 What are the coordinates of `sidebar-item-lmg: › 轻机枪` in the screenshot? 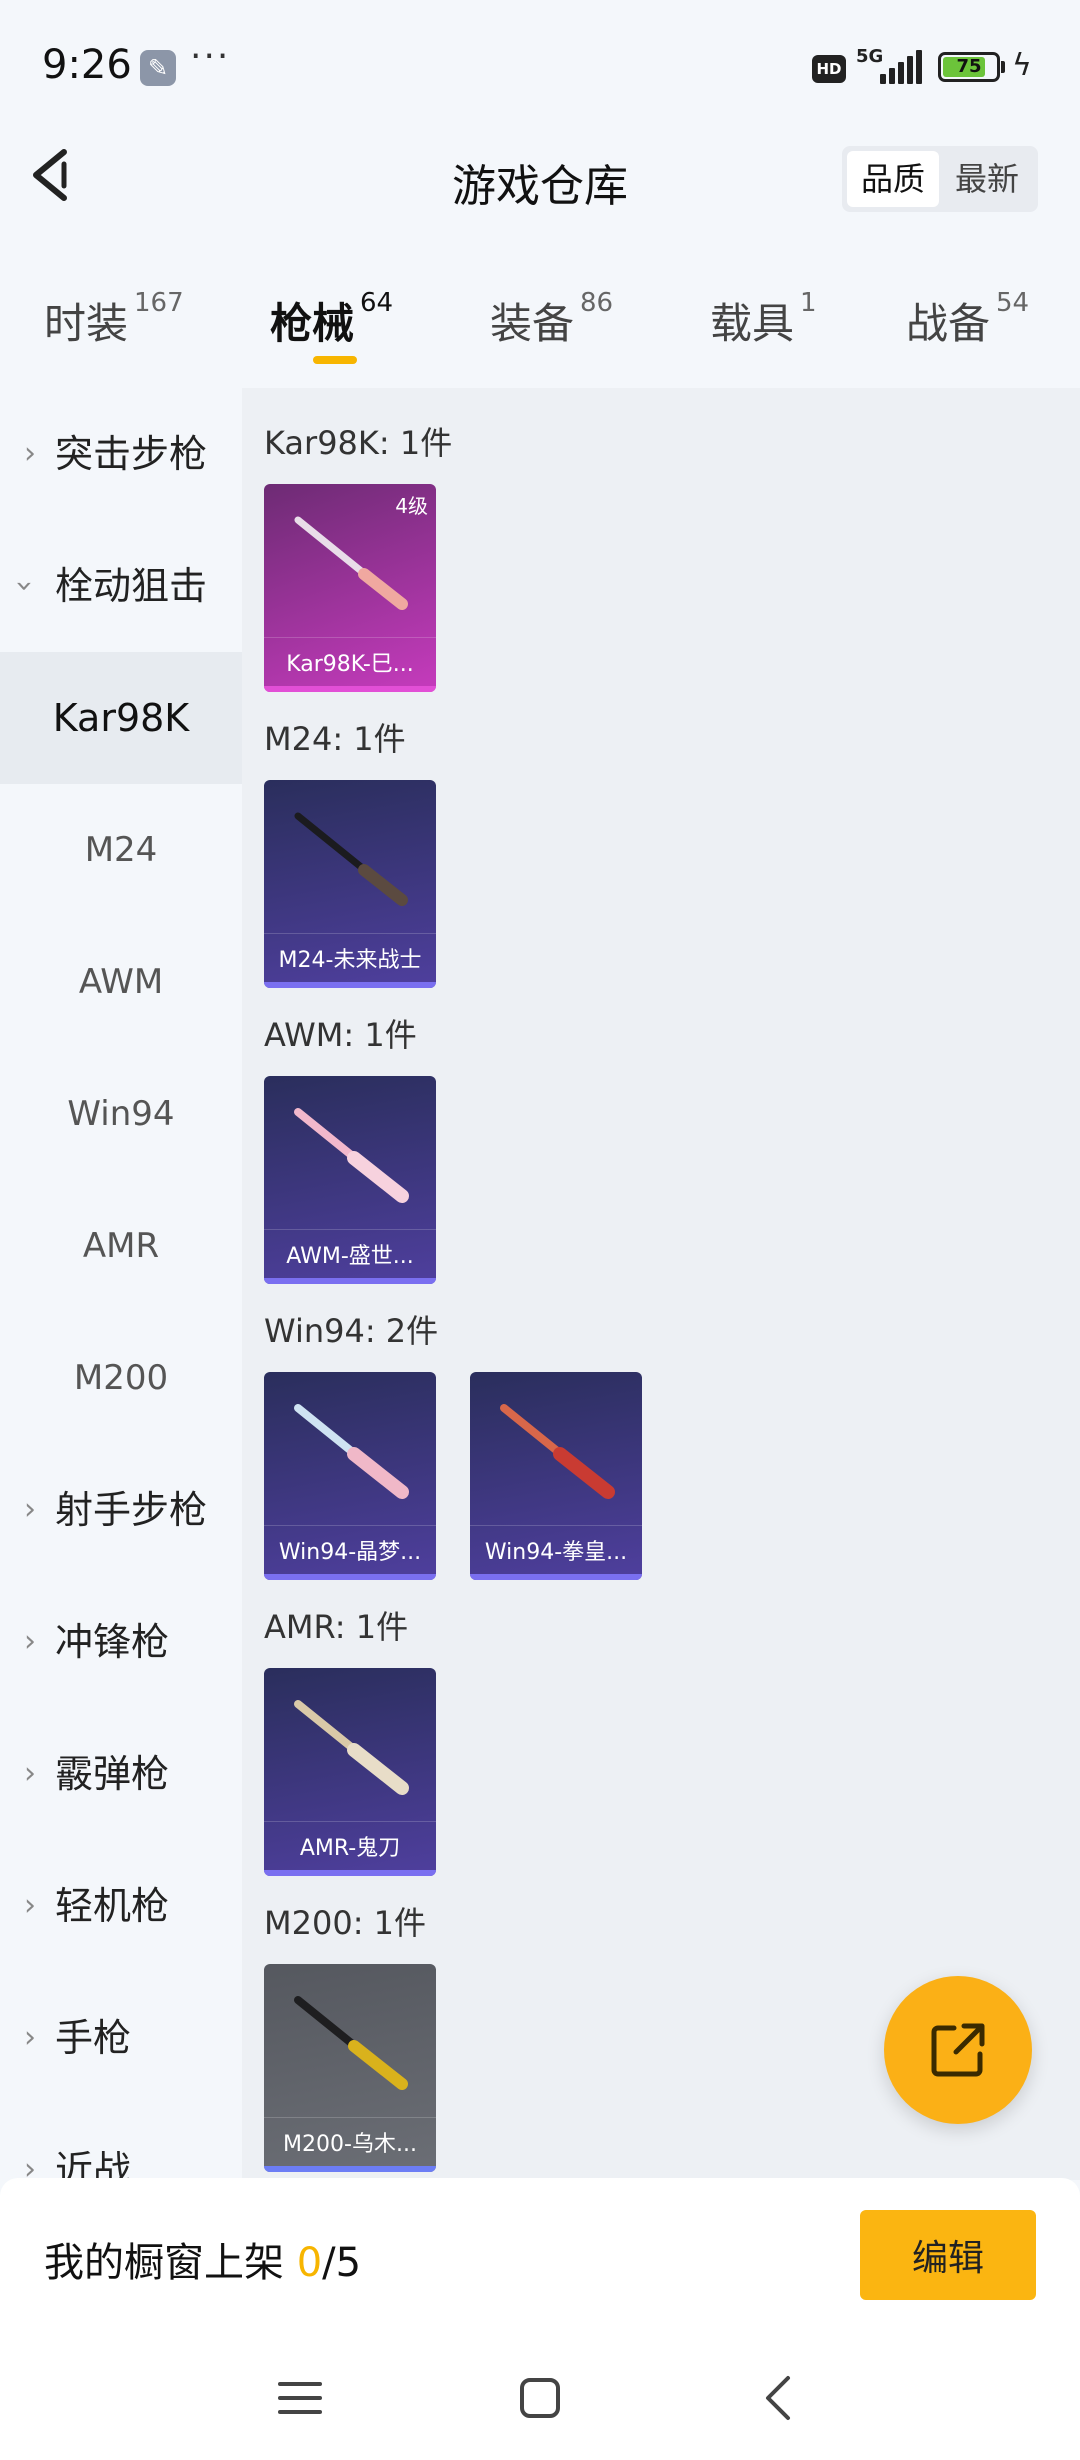 It's located at (121, 1906).